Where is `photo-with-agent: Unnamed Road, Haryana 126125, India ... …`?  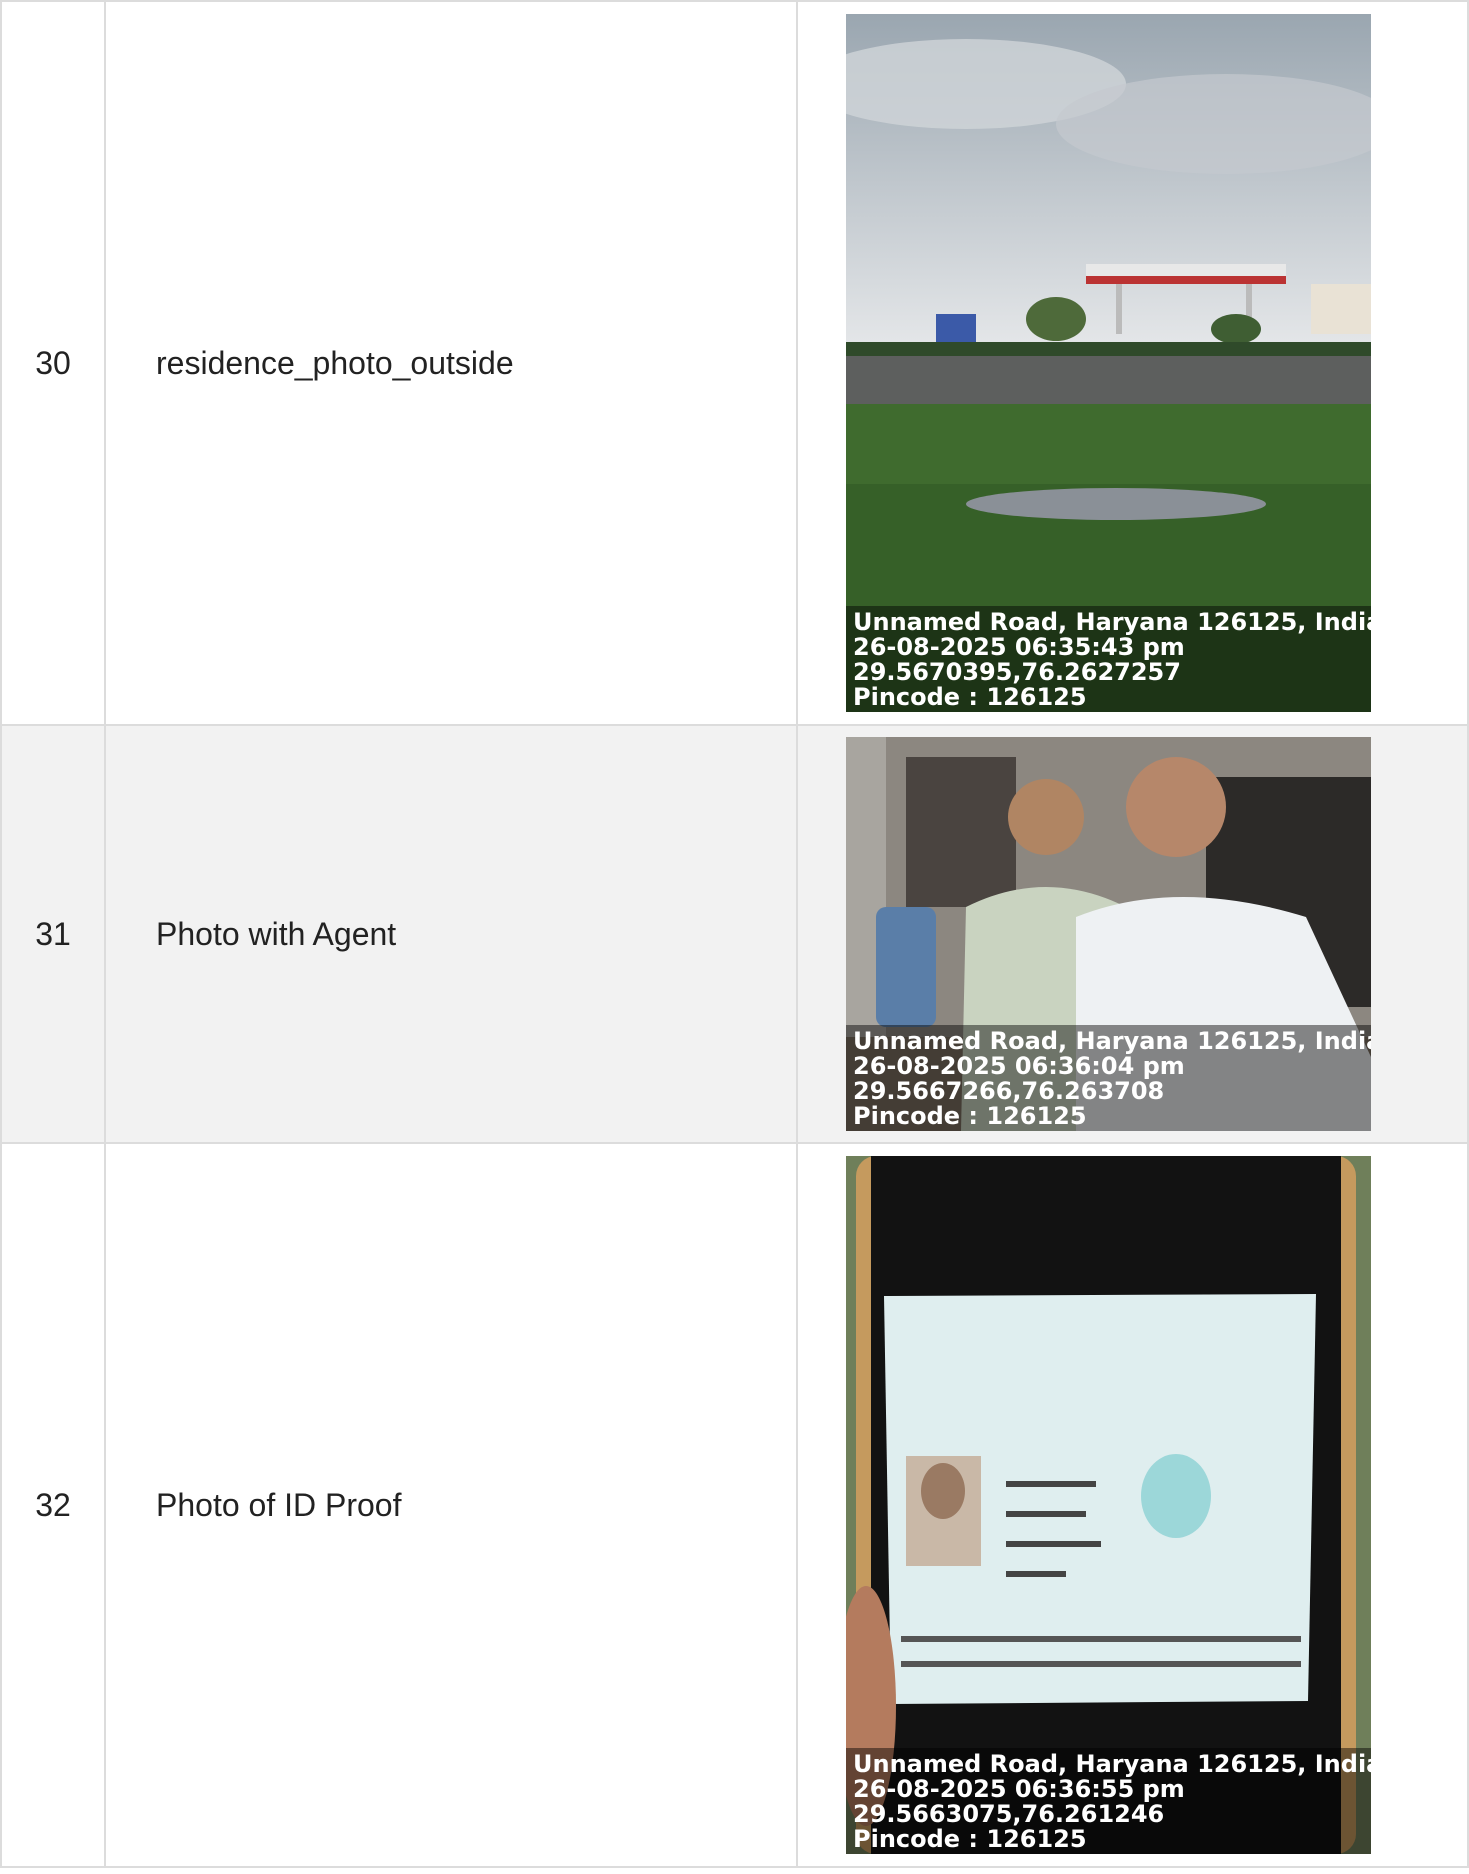
photo-with-agent: Unnamed Road, Haryana 126125, India ... … is located at coordinates (1108, 934).